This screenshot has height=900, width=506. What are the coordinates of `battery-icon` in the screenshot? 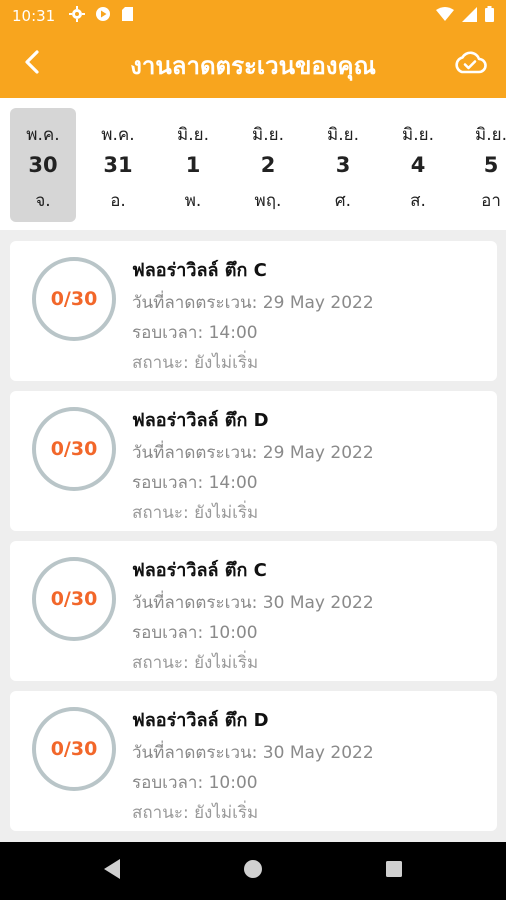 It's located at (489, 16).